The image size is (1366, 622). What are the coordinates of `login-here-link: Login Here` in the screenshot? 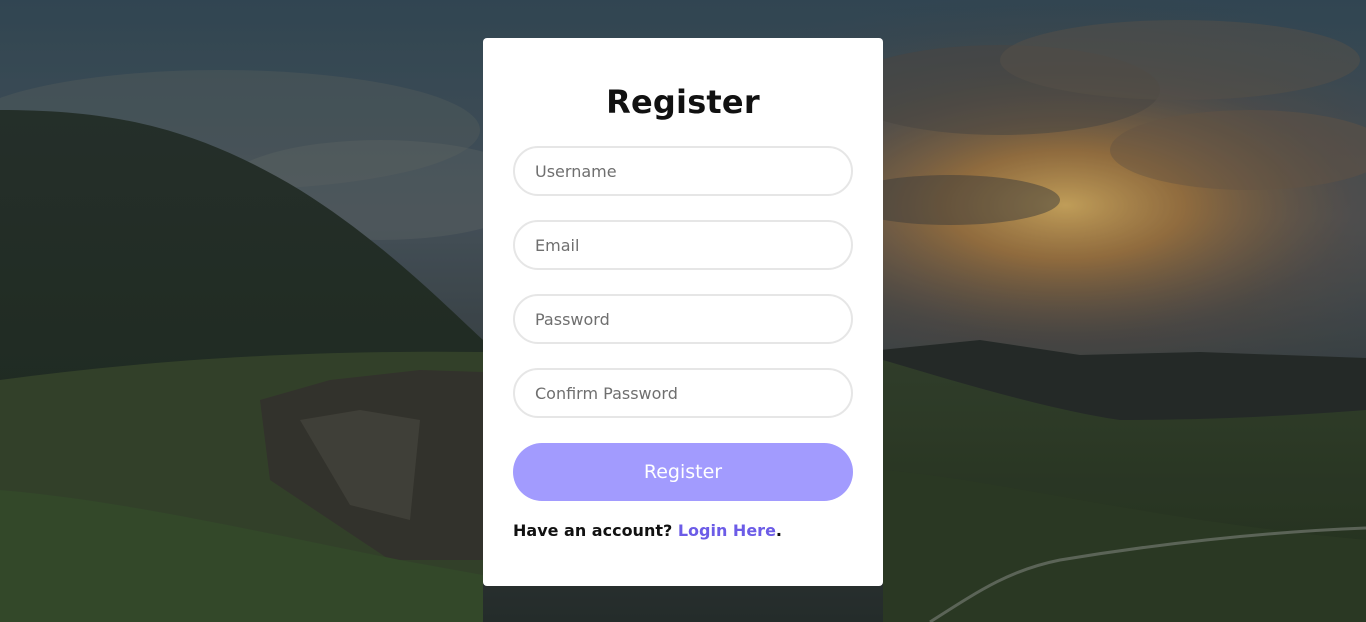 It's located at (727, 530).